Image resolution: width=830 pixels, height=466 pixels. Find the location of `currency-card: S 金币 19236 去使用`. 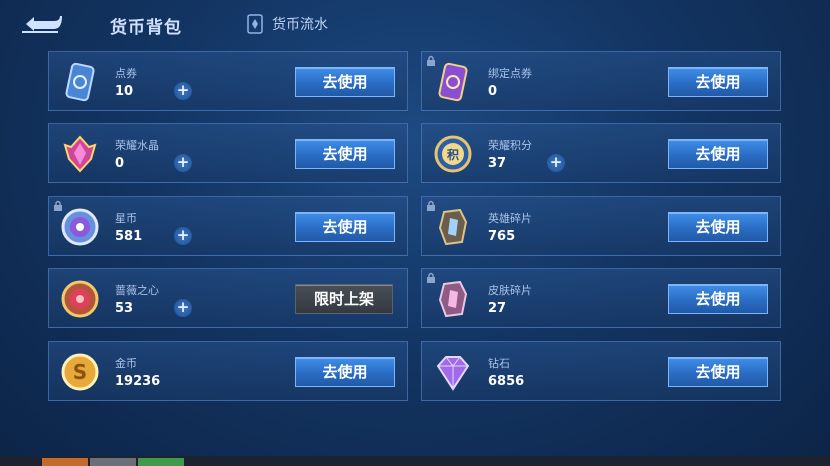

currency-card: S 金币 19236 去使用 is located at coordinates (228, 371).